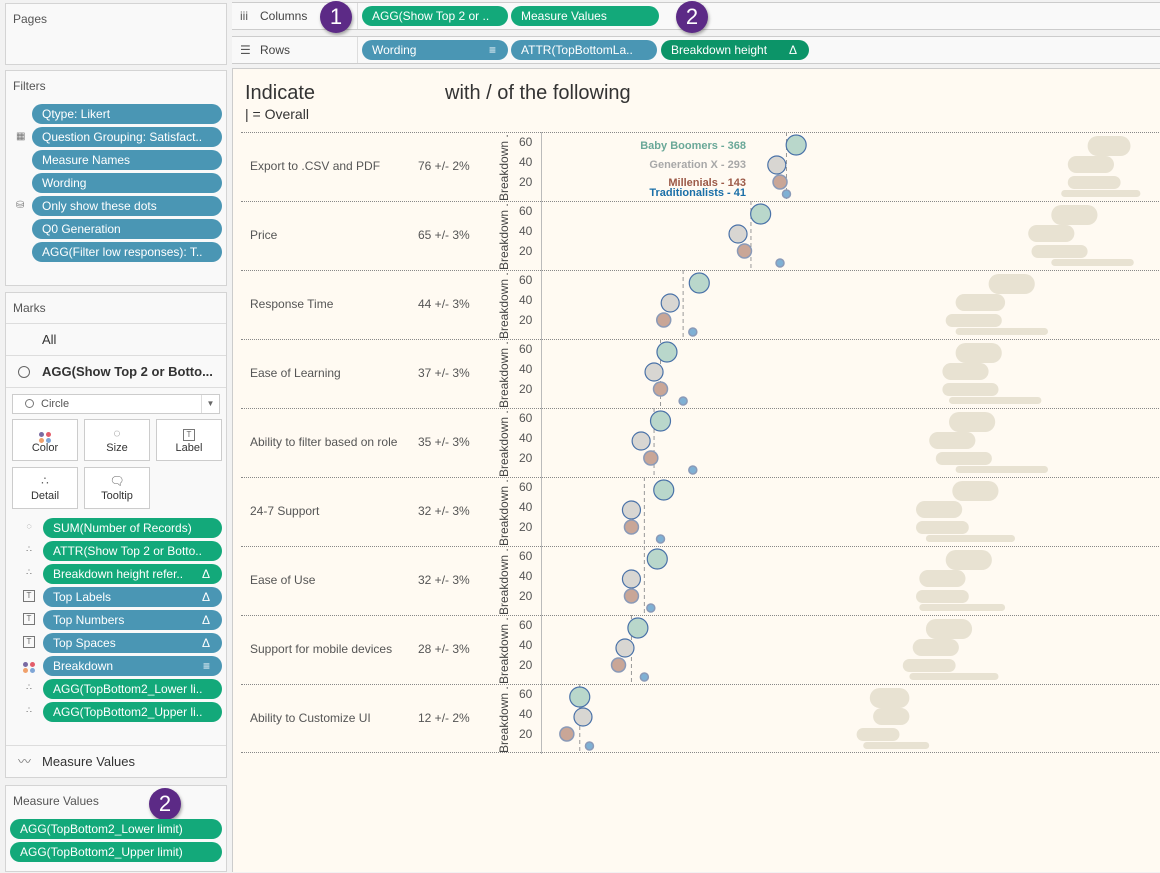  What do you see at coordinates (127, 252) in the screenshot?
I see `filter-pill: AGG(Filter low responses): T..` at bounding box center [127, 252].